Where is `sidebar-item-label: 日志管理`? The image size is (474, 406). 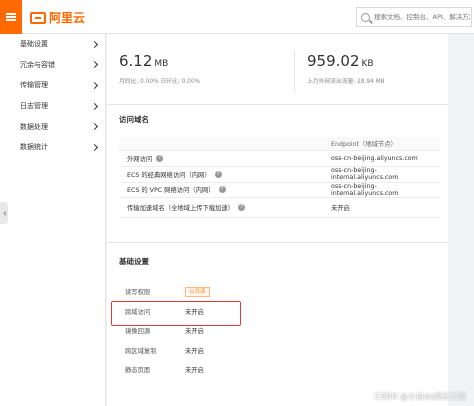 sidebar-item-label: 日志管理 is located at coordinates (34, 106).